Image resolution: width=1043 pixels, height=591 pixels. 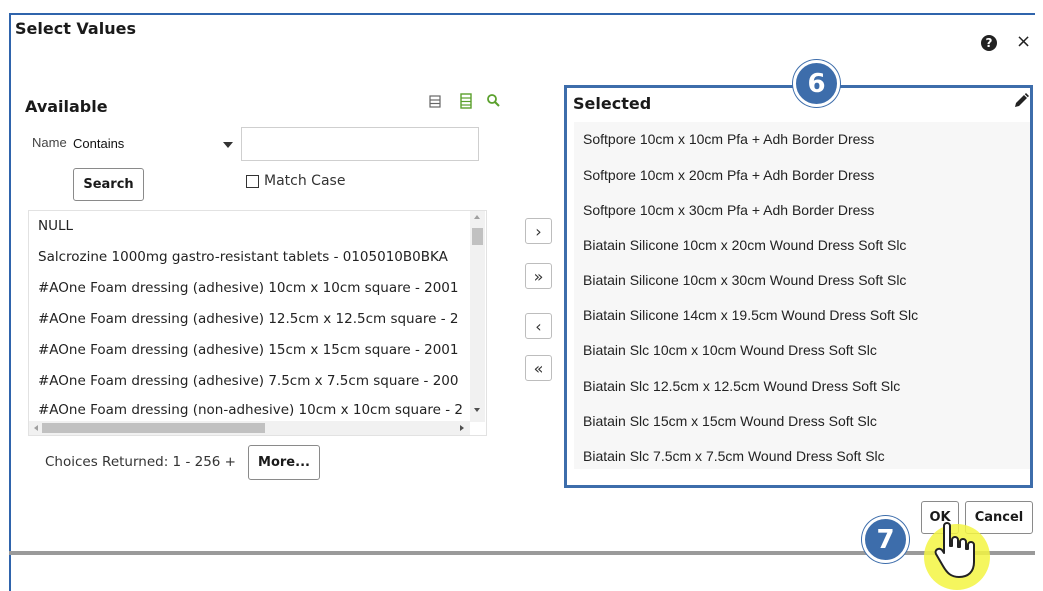 I want to click on search-icon, so click(x=493, y=101).